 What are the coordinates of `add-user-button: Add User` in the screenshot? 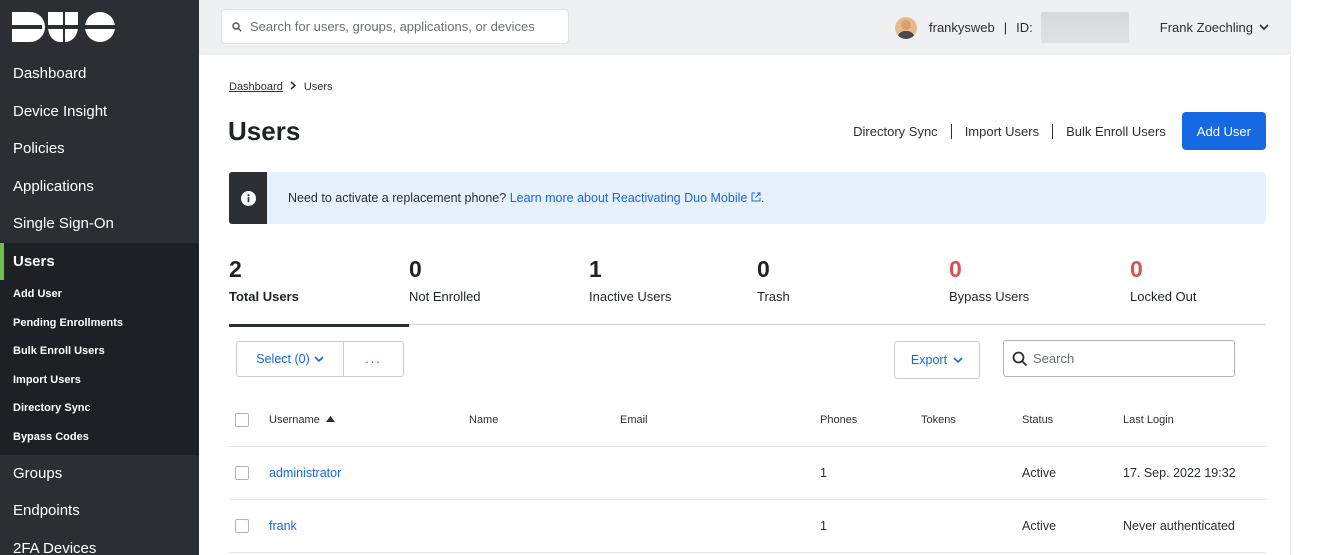 It's located at (1223, 131).